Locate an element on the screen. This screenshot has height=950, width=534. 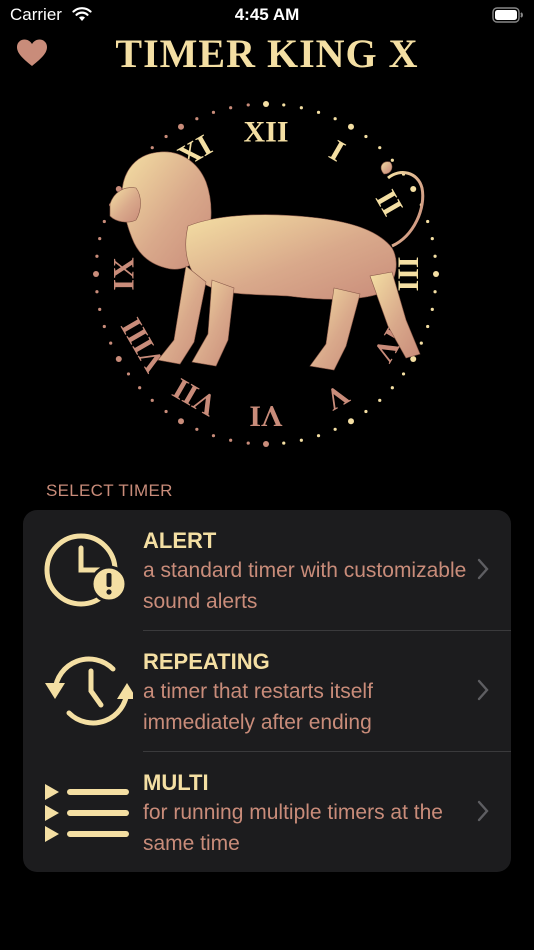
repeat-clock-icon is located at coordinates (89, 691).